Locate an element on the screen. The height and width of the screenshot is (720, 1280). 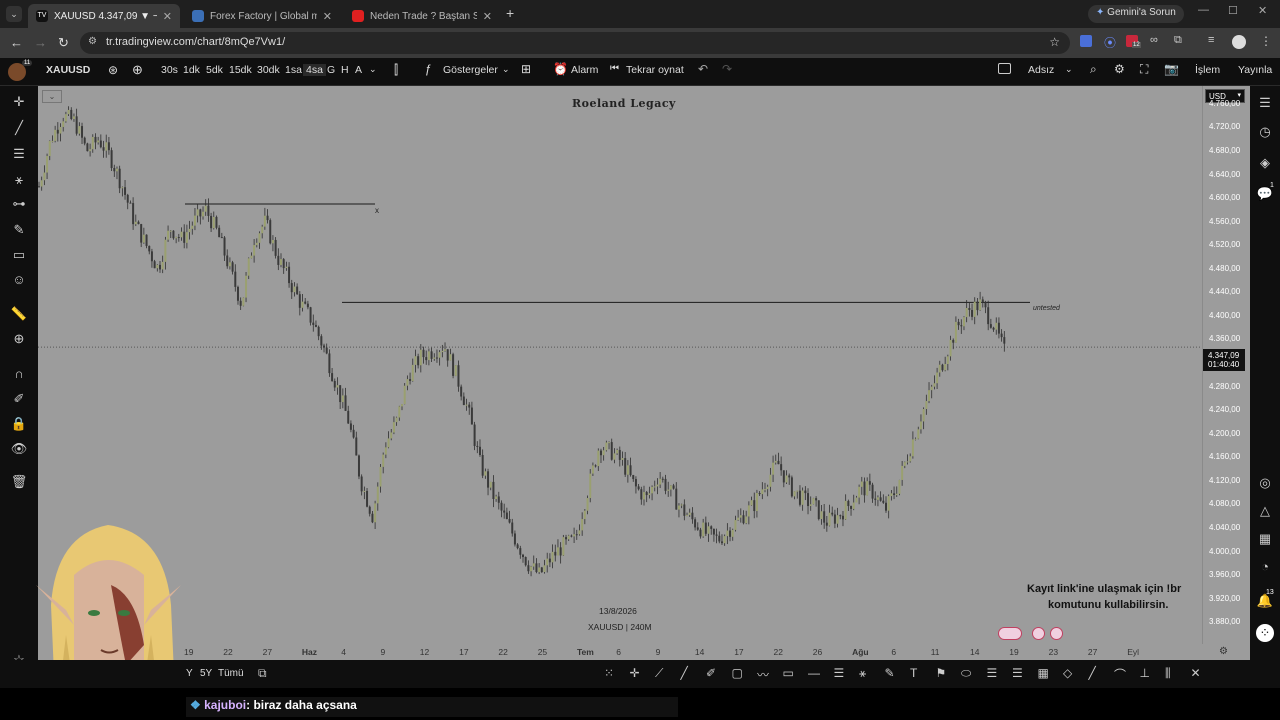
favorite-tool-icon: ⌒ is located at coordinates (1120, 674).